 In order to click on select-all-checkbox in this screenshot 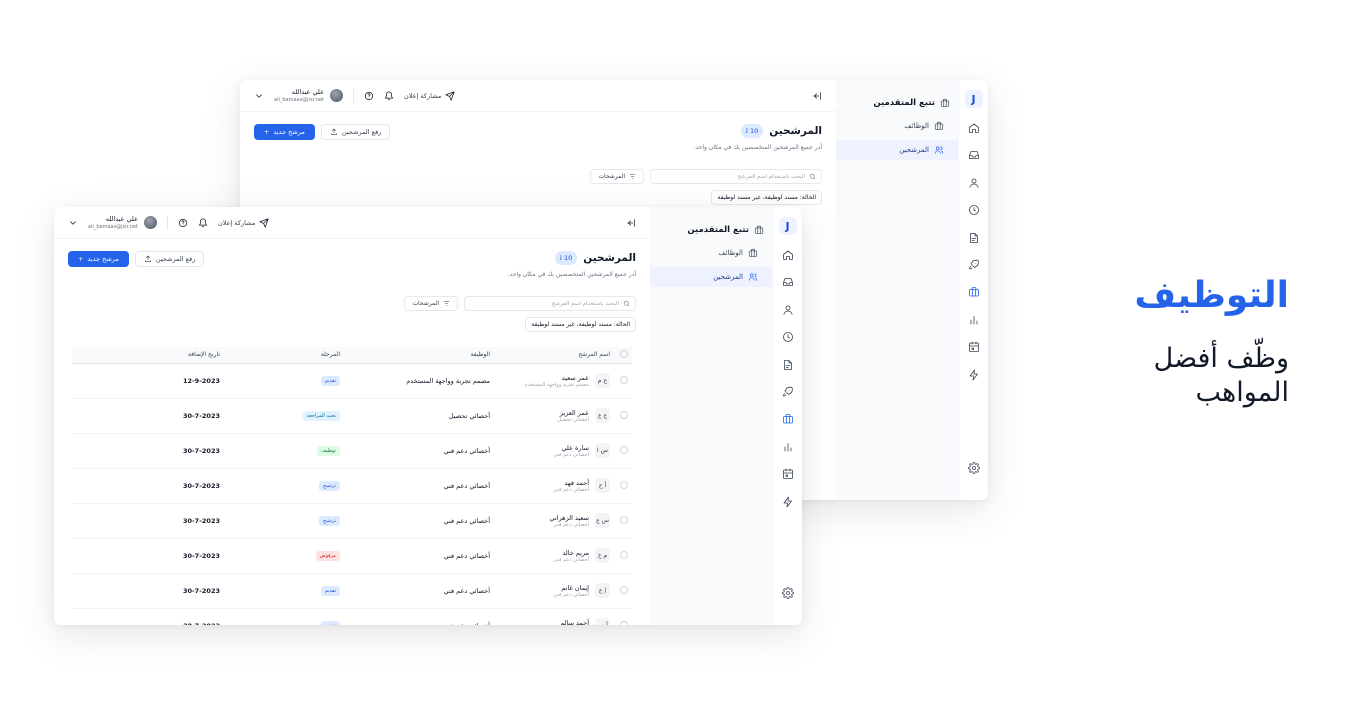, I will do `click(624, 353)`.